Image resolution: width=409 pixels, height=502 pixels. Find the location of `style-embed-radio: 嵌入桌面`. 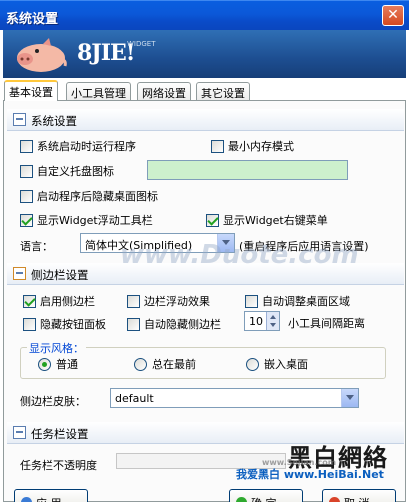

style-embed-radio: 嵌入桌面 is located at coordinates (277, 364).